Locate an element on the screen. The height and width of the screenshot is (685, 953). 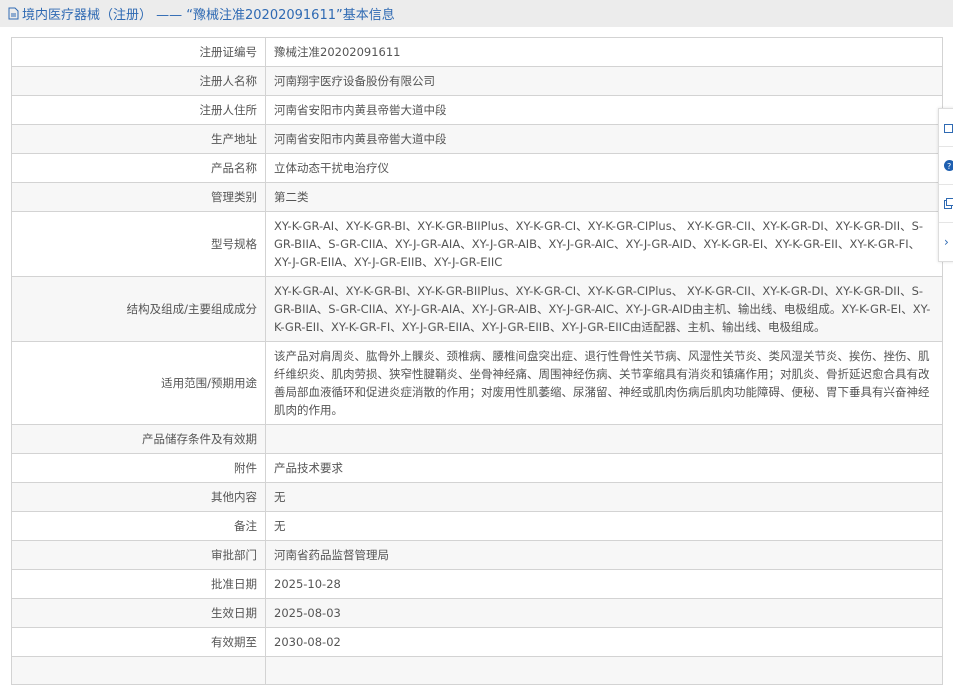
field-label: 批准日期 is located at coordinates (139, 584).